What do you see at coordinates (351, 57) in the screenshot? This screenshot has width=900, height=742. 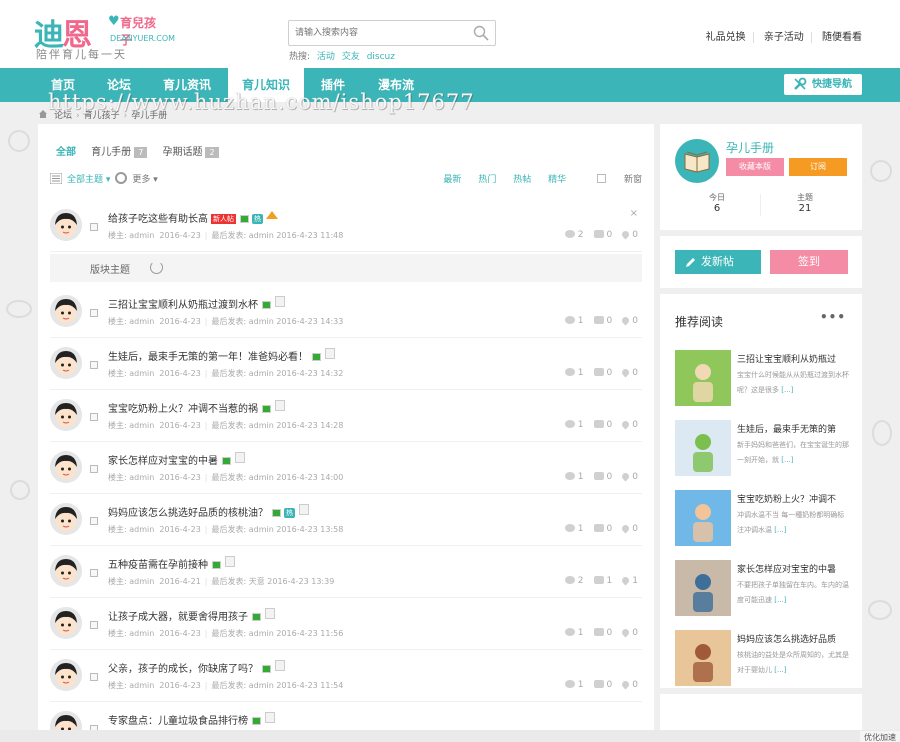 I see `hot-word-link: 交友` at bounding box center [351, 57].